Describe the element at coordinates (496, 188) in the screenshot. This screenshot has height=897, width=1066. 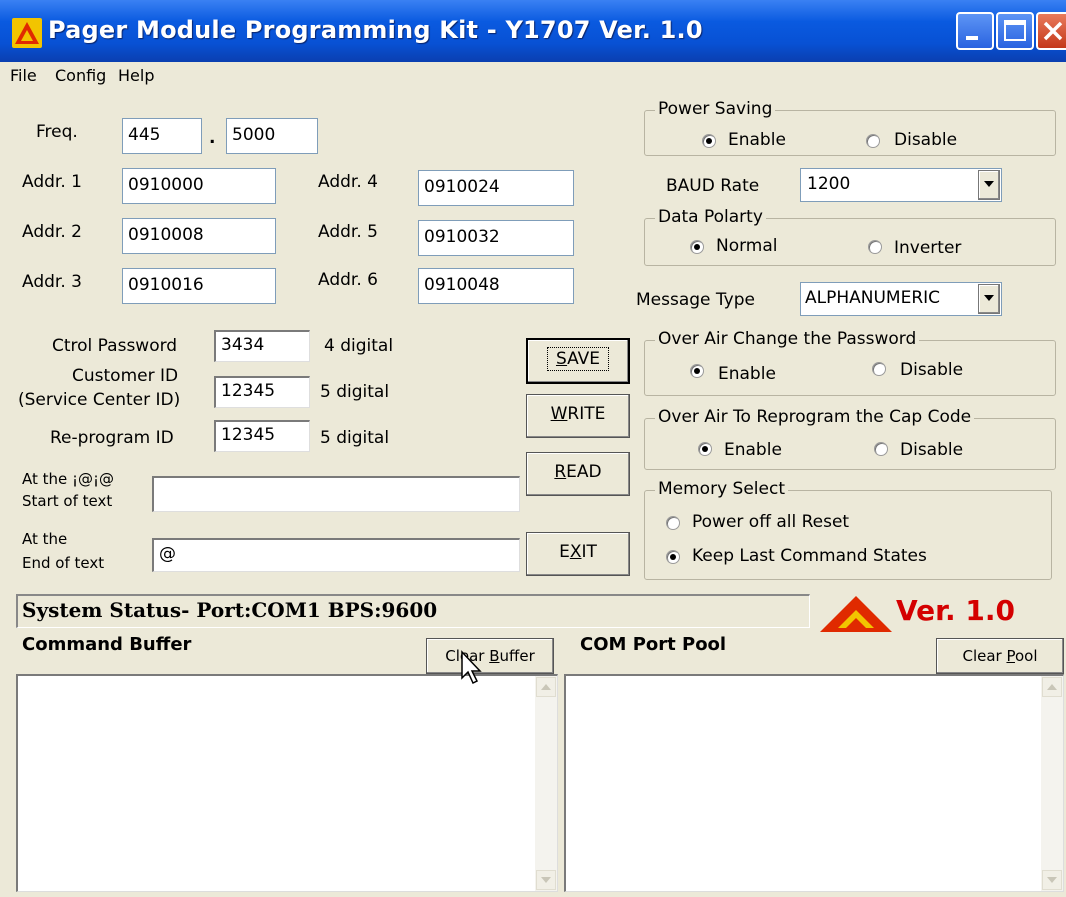
I see `addr4-input: 0910024` at that location.